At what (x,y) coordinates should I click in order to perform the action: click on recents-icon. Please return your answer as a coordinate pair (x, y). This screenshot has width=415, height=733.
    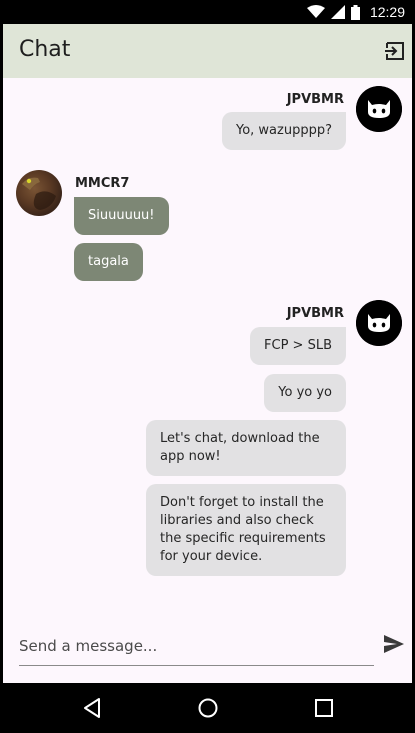
    Looking at the image, I should click on (324, 708).